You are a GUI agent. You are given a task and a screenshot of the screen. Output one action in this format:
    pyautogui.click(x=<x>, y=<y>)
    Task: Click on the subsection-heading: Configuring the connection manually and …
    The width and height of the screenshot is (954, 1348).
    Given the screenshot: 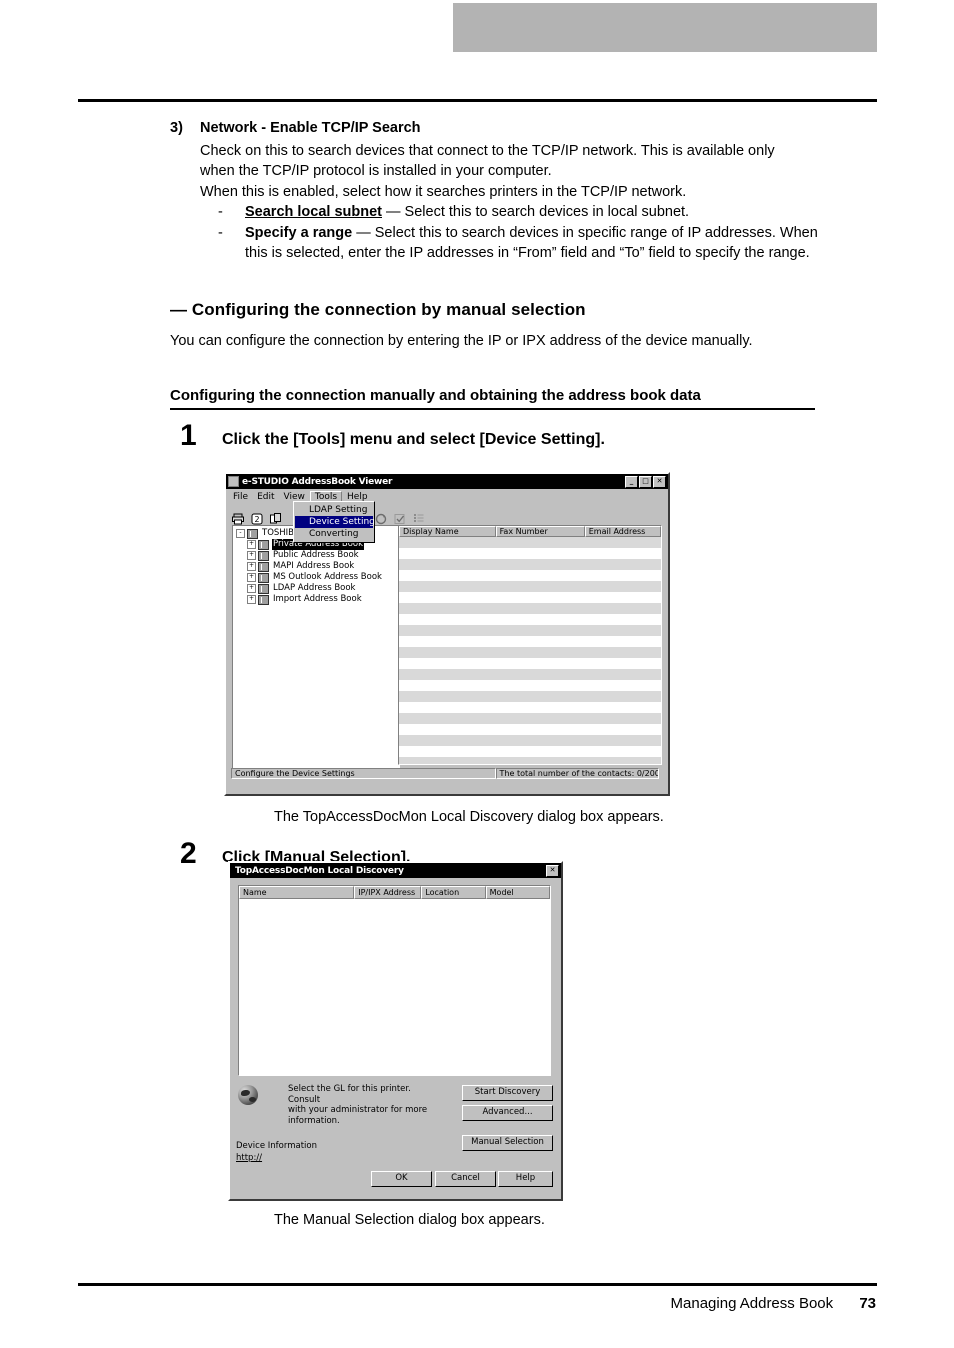 What is the action you would take?
    pyautogui.click(x=492, y=398)
    